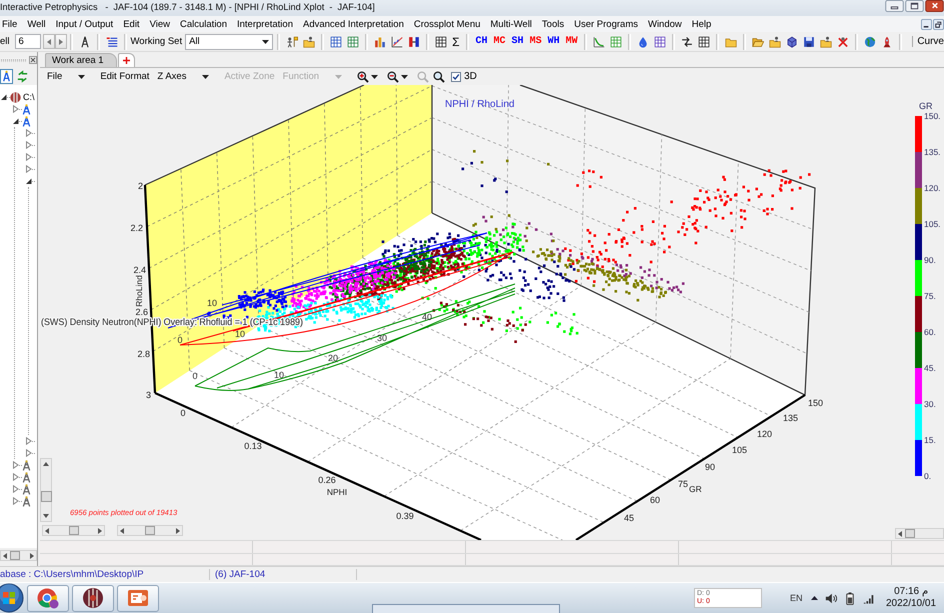 This screenshot has width=944, height=613. Describe the element at coordinates (536, 41) in the screenshot. I see `curve-button: MS` at that location.